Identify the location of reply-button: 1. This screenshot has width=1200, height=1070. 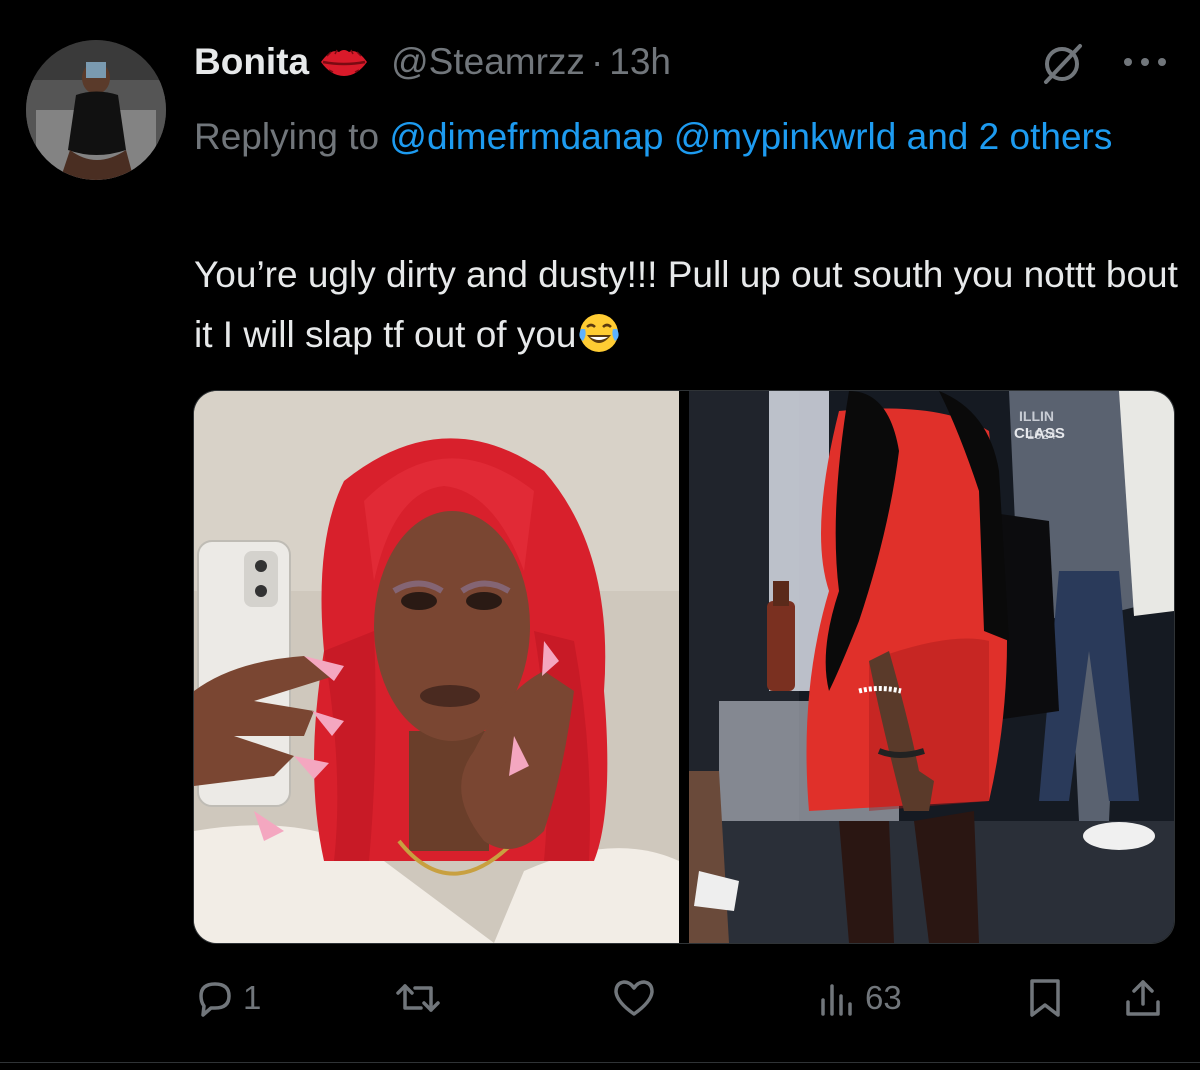
(227, 998).